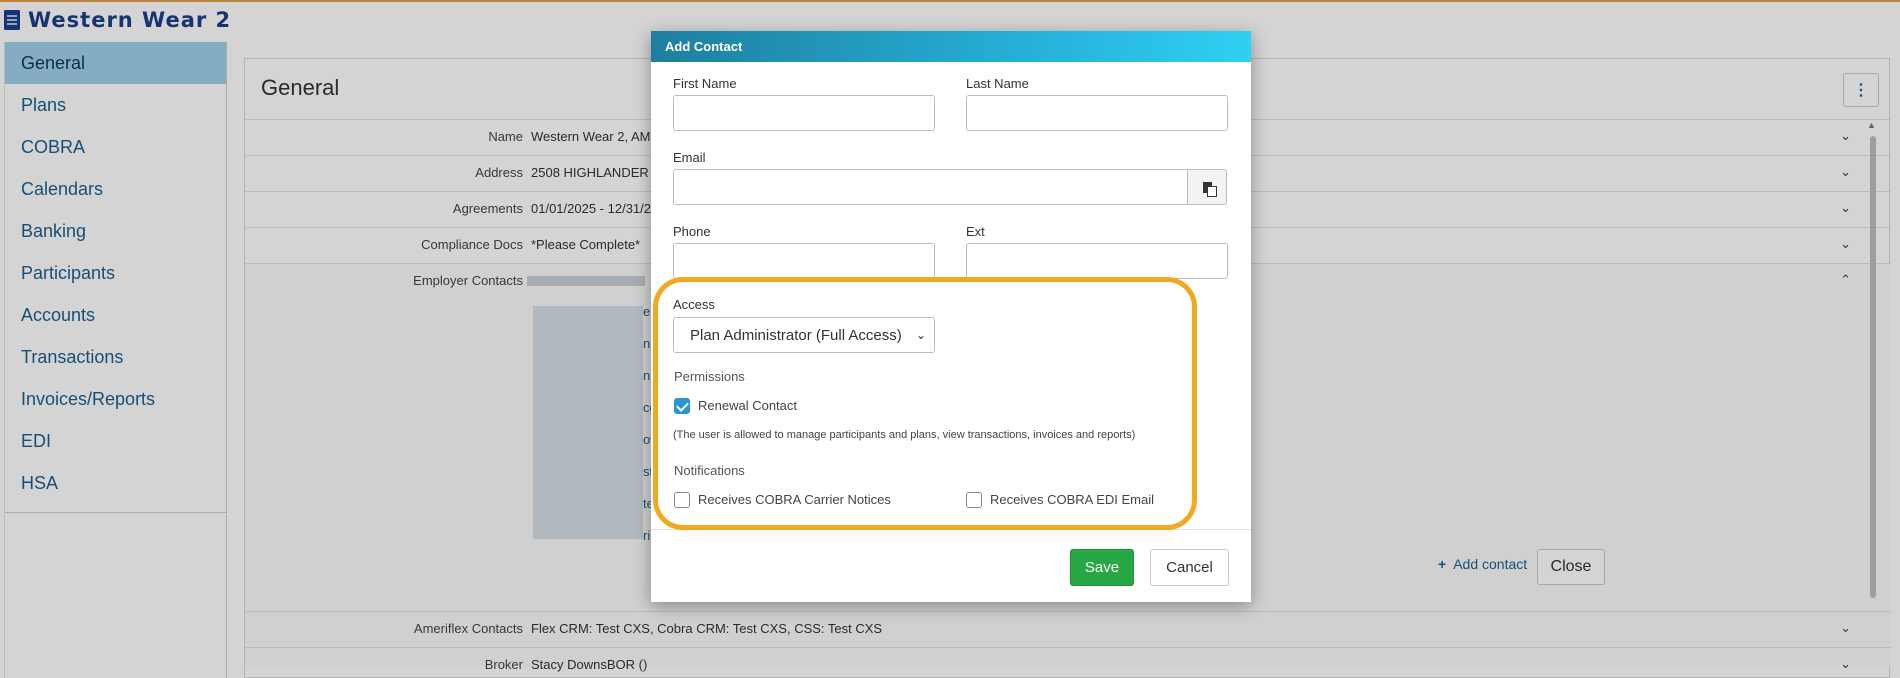 This screenshot has height=678, width=1900. What do you see at coordinates (747, 405) in the screenshot?
I see `renewal-contact-label: Renewal Contact` at bounding box center [747, 405].